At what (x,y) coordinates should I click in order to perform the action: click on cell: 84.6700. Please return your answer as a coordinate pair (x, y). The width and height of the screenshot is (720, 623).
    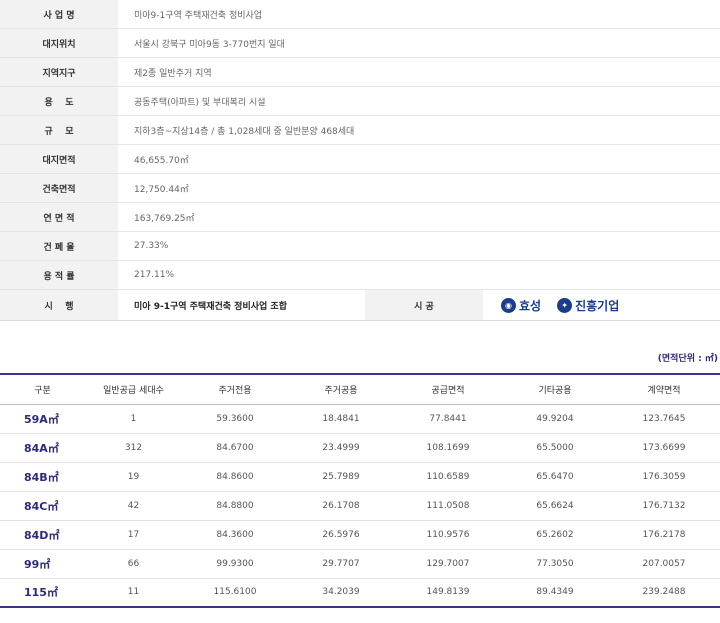
    Looking at the image, I should click on (235, 447).